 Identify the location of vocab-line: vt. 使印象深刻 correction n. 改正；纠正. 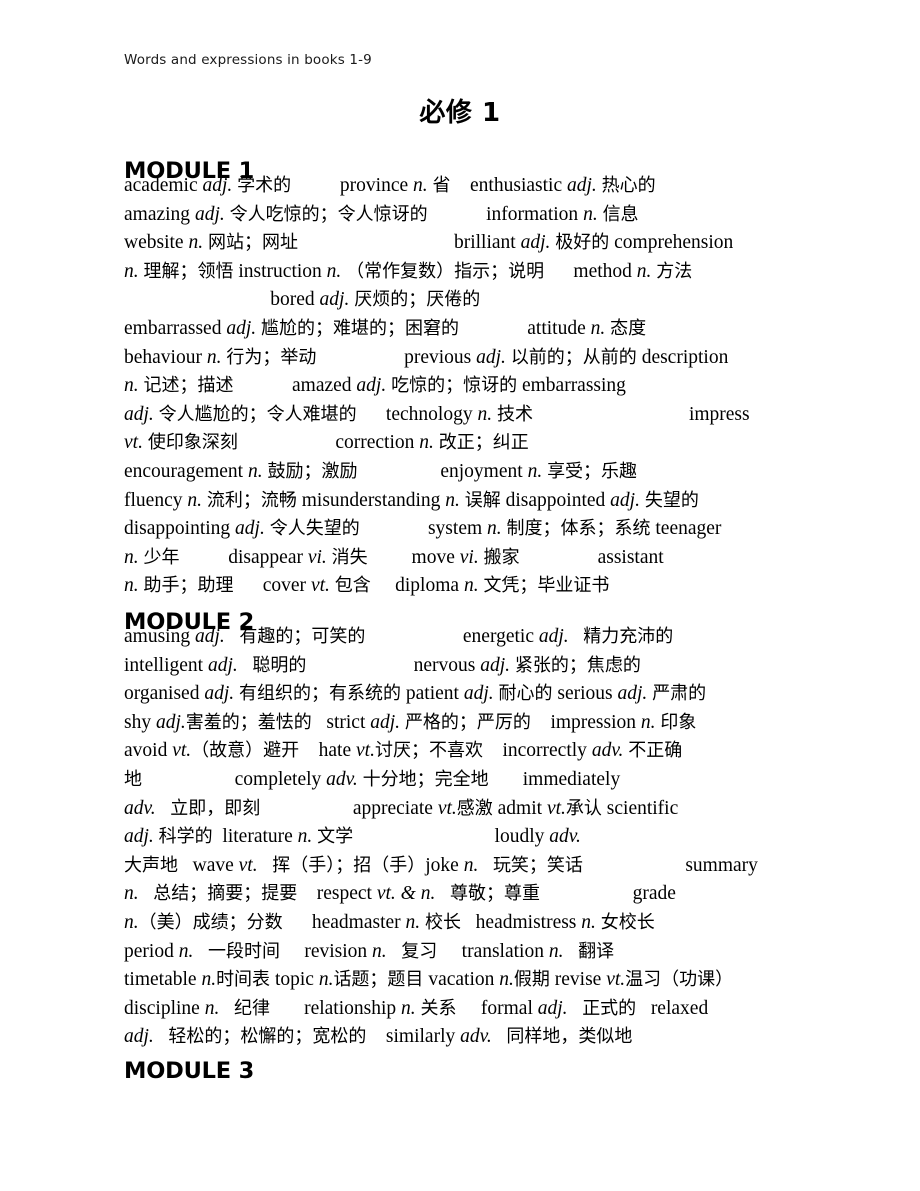
(326, 443).